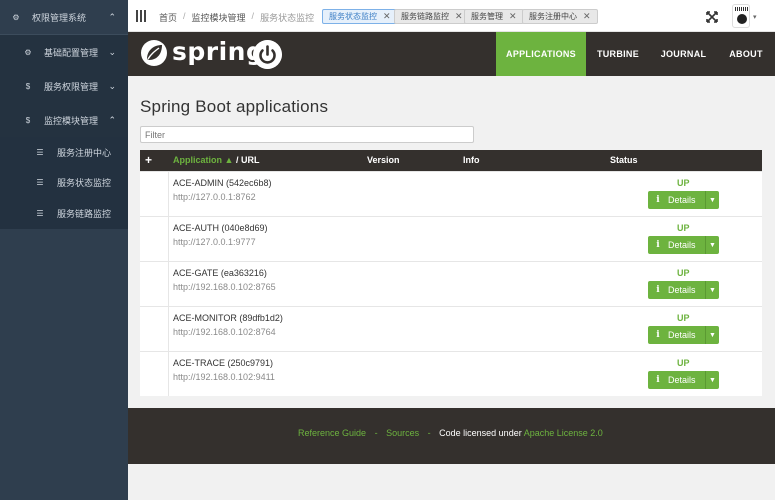 Image resolution: width=775 pixels, height=500 pixels. I want to click on expand-all-icon: +, so click(148, 160).